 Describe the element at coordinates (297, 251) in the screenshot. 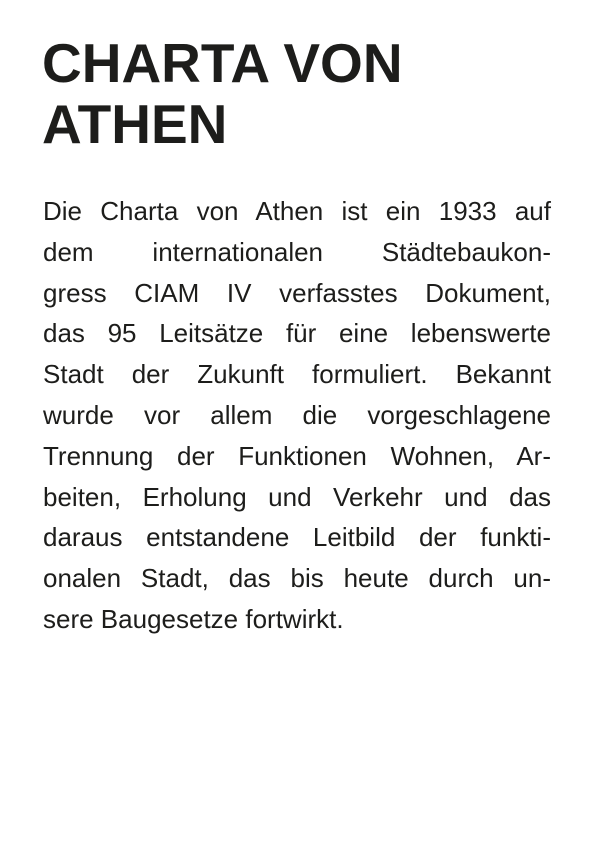

I see `paragraph-line: dem internationalen Städtebaukon-` at that location.